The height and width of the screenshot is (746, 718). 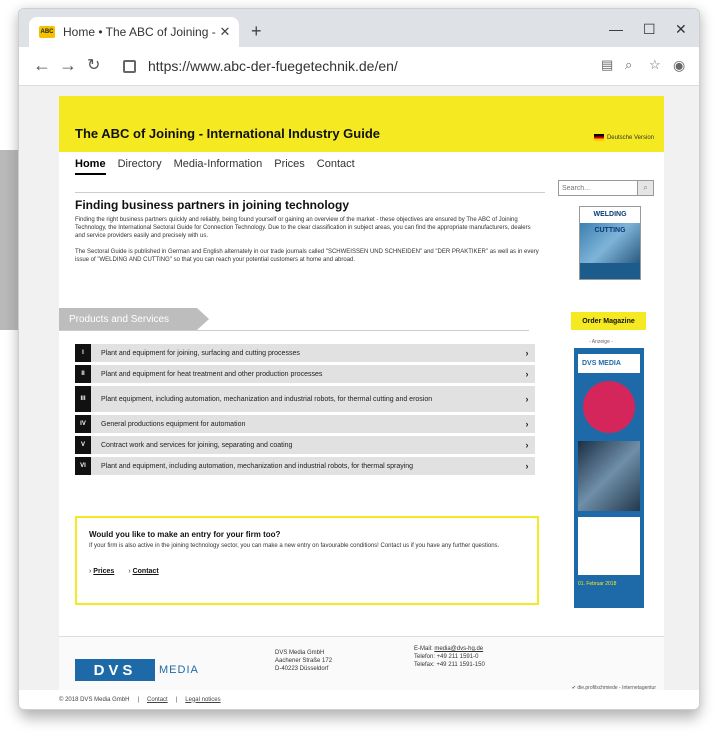 I want to click on reload-icon: ↻, so click(x=93, y=65).